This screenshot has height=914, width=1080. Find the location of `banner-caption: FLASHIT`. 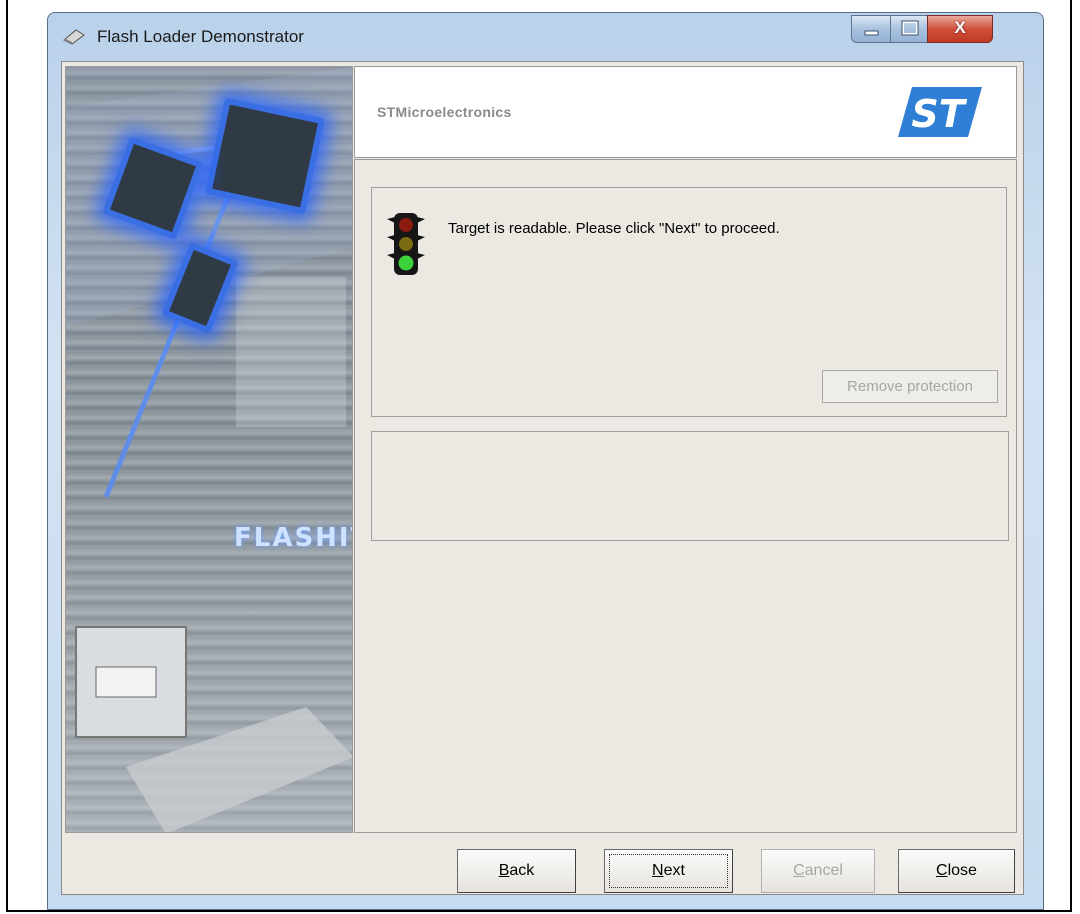

banner-caption: FLASHIT is located at coordinates (293, 538).